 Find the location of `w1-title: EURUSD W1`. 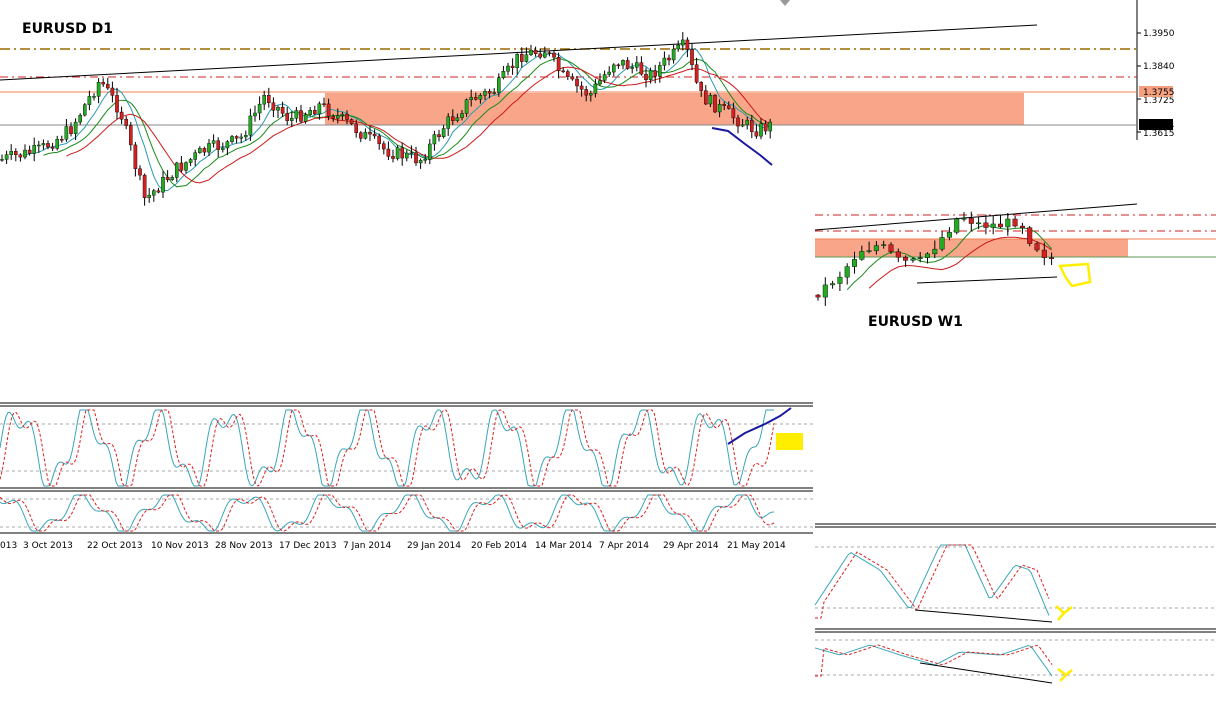

w1-title: EURUSD W1 is located at coordinates (915, 322).